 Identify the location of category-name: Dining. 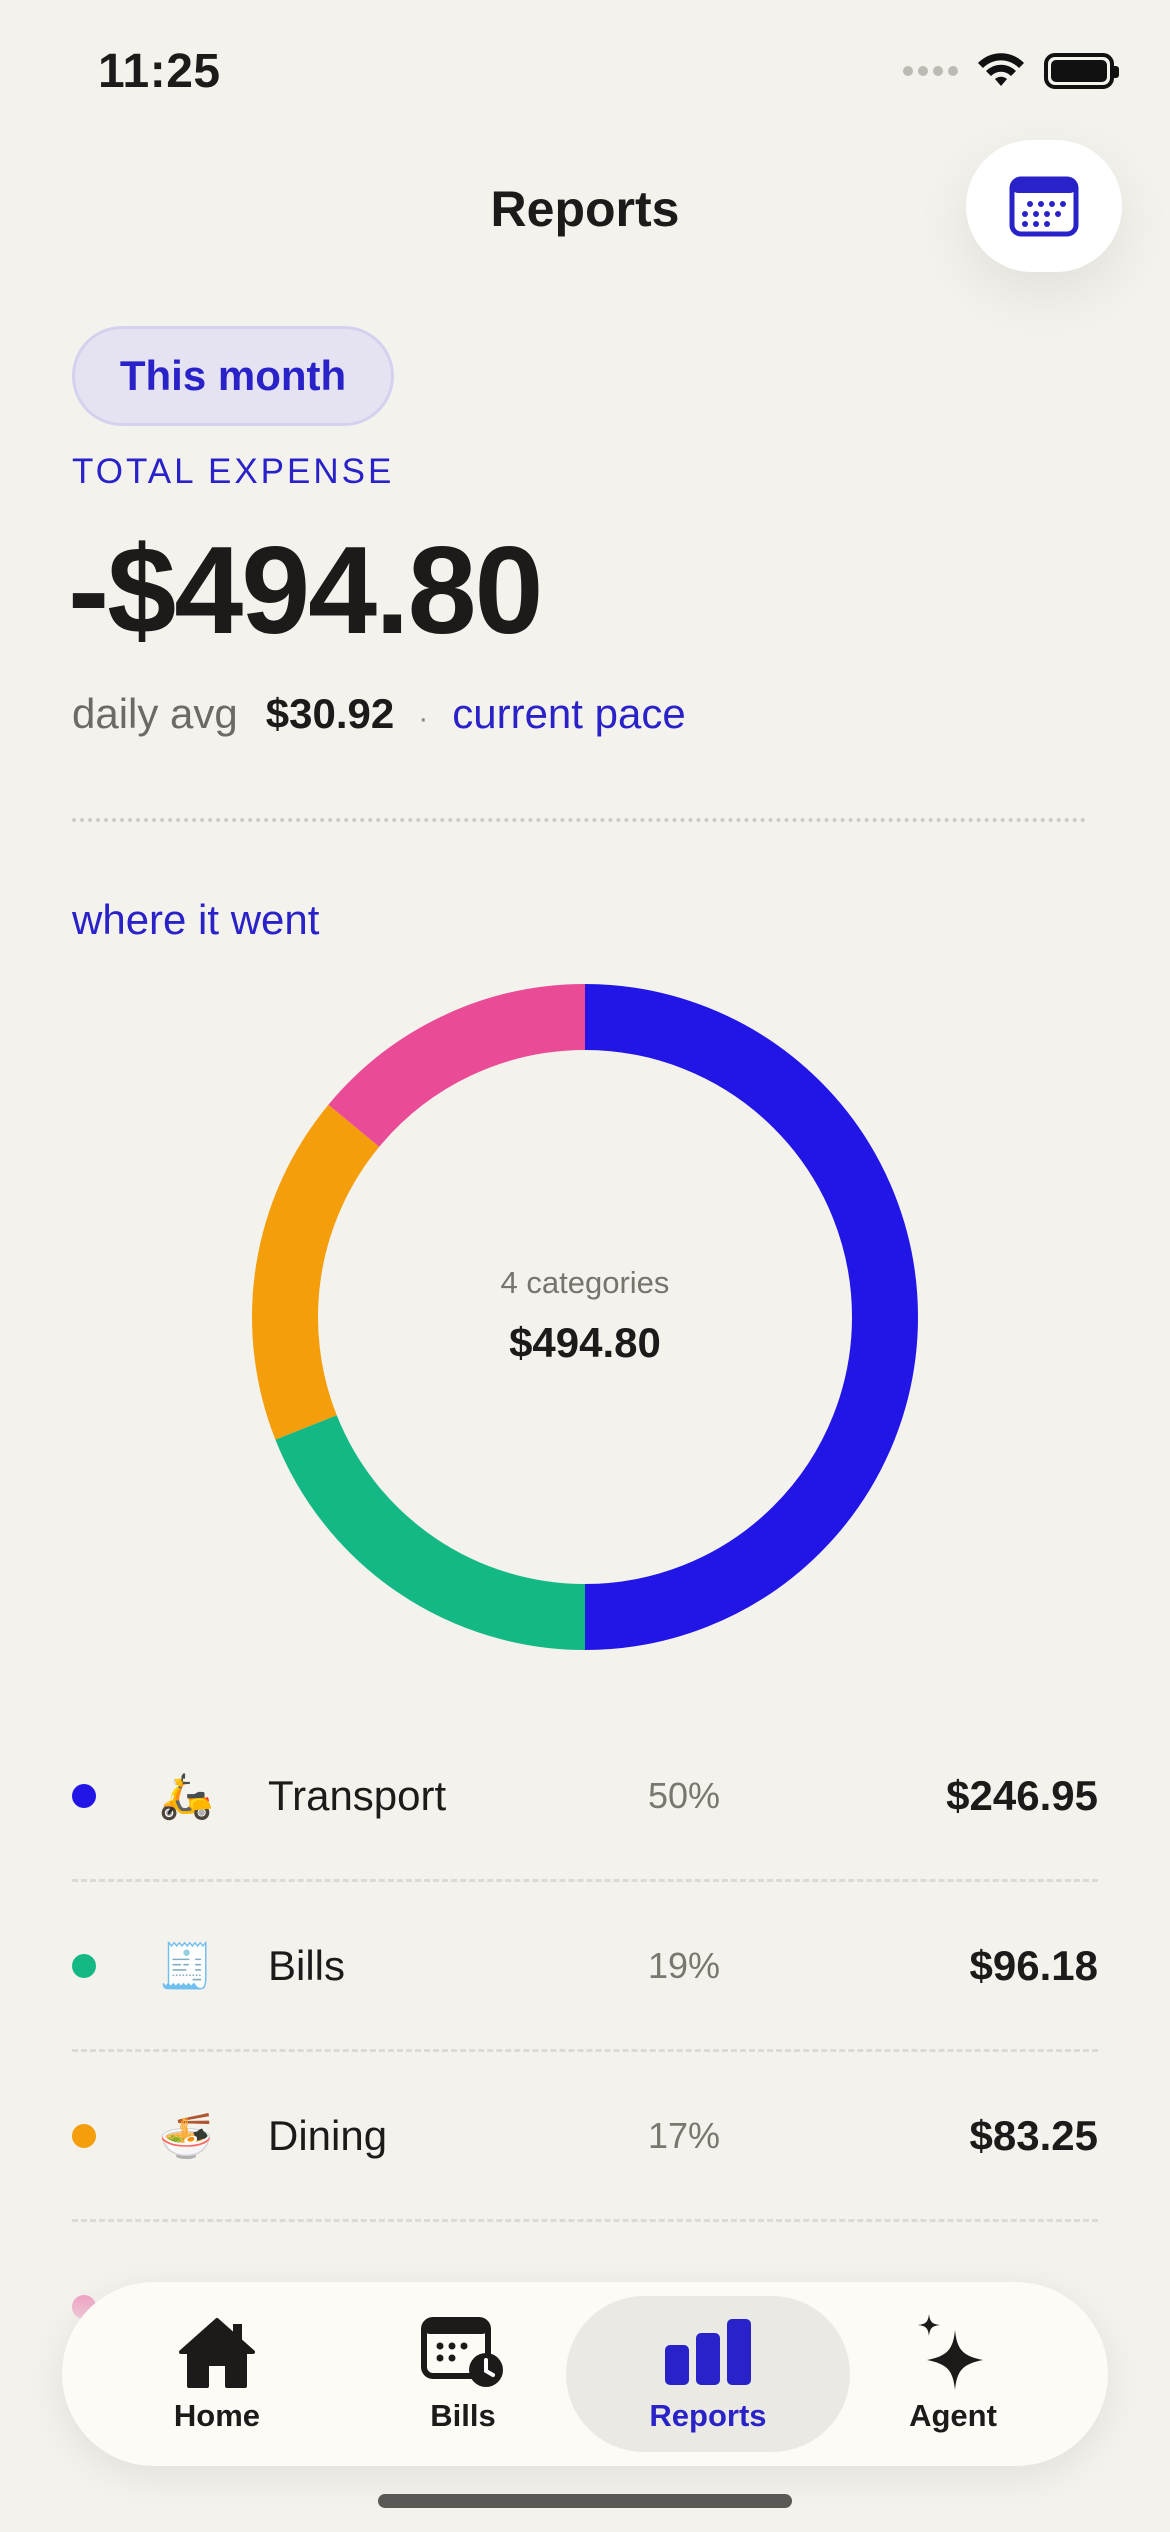
(328, 2135).